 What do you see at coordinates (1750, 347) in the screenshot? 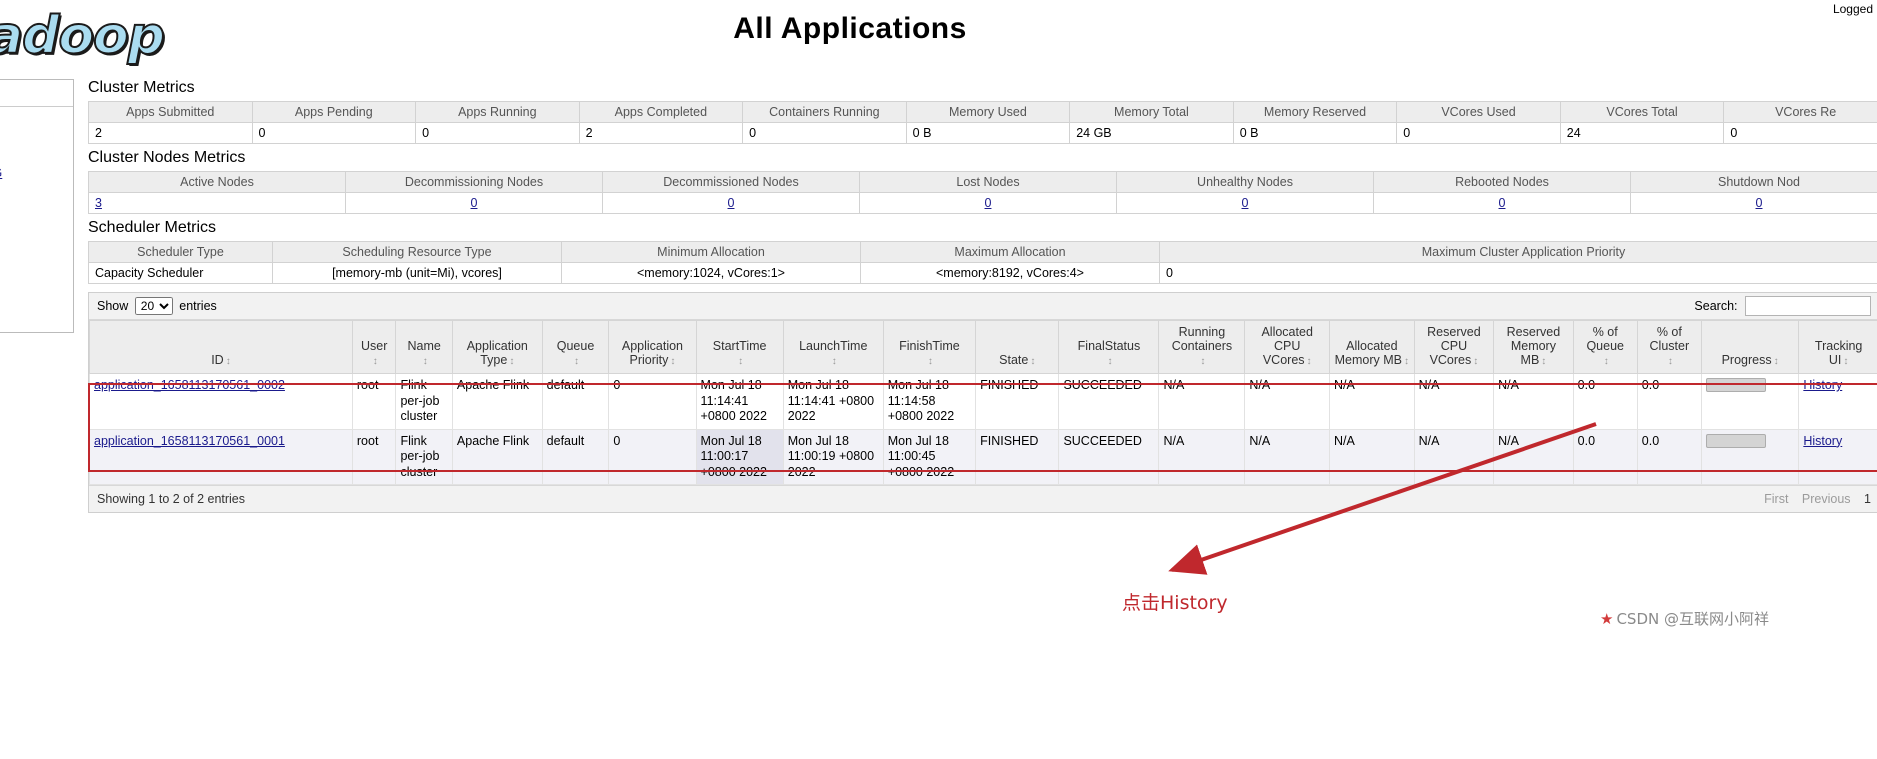
I see `th-progress: Progress ↕` at bounding box center [1750, 347].